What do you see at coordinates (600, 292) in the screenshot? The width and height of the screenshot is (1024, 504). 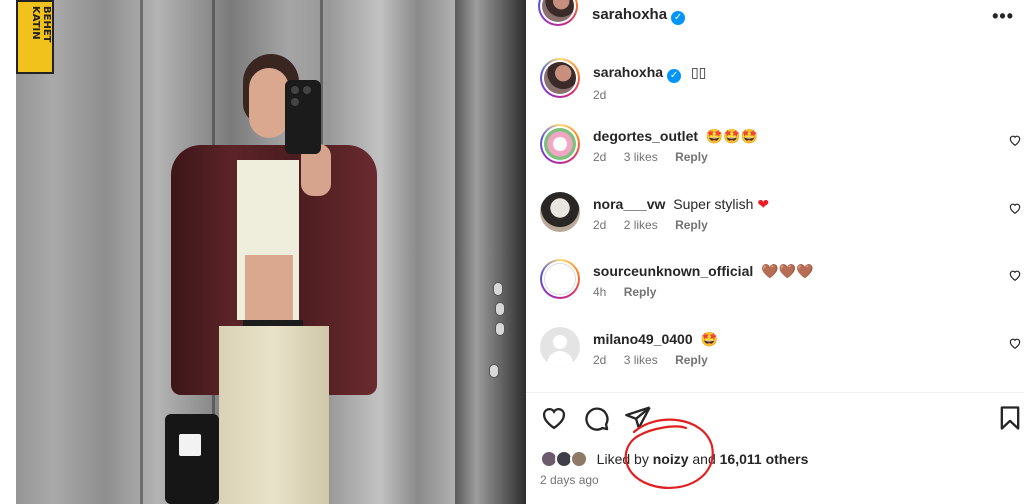 I see `comment-age: 4h` at bounding box center [600, 292].